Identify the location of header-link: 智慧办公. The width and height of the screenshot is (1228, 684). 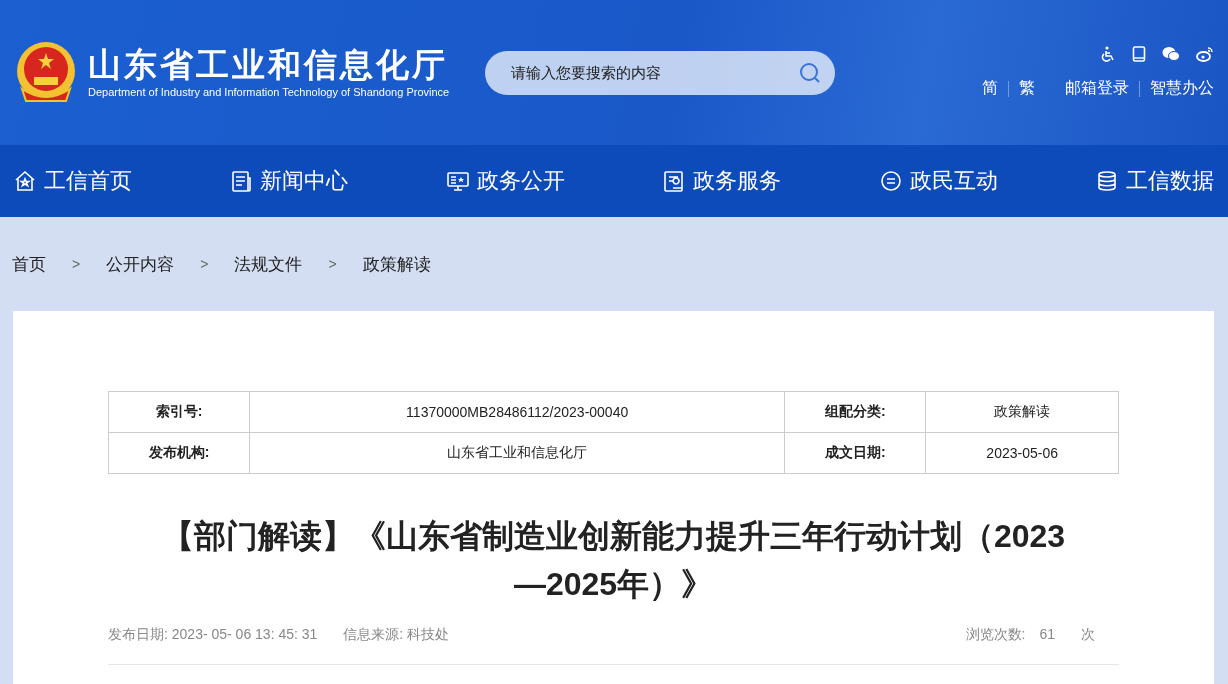
(1182, 88).